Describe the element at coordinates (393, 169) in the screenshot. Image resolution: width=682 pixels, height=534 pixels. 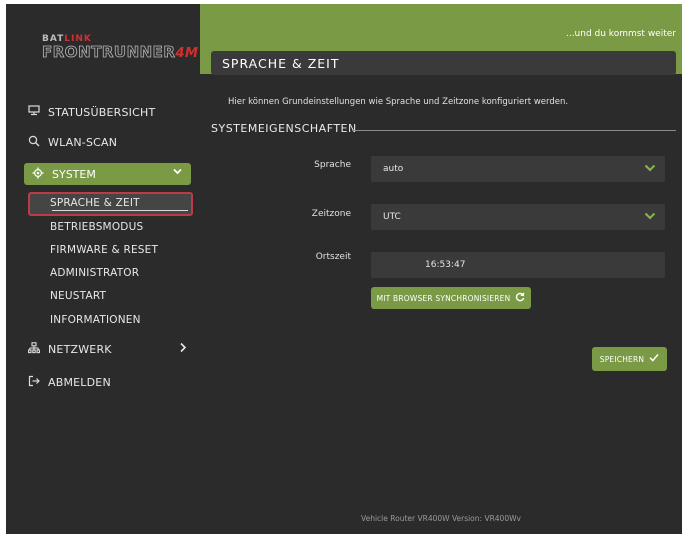
I see `language-select-value: auto` at that location.